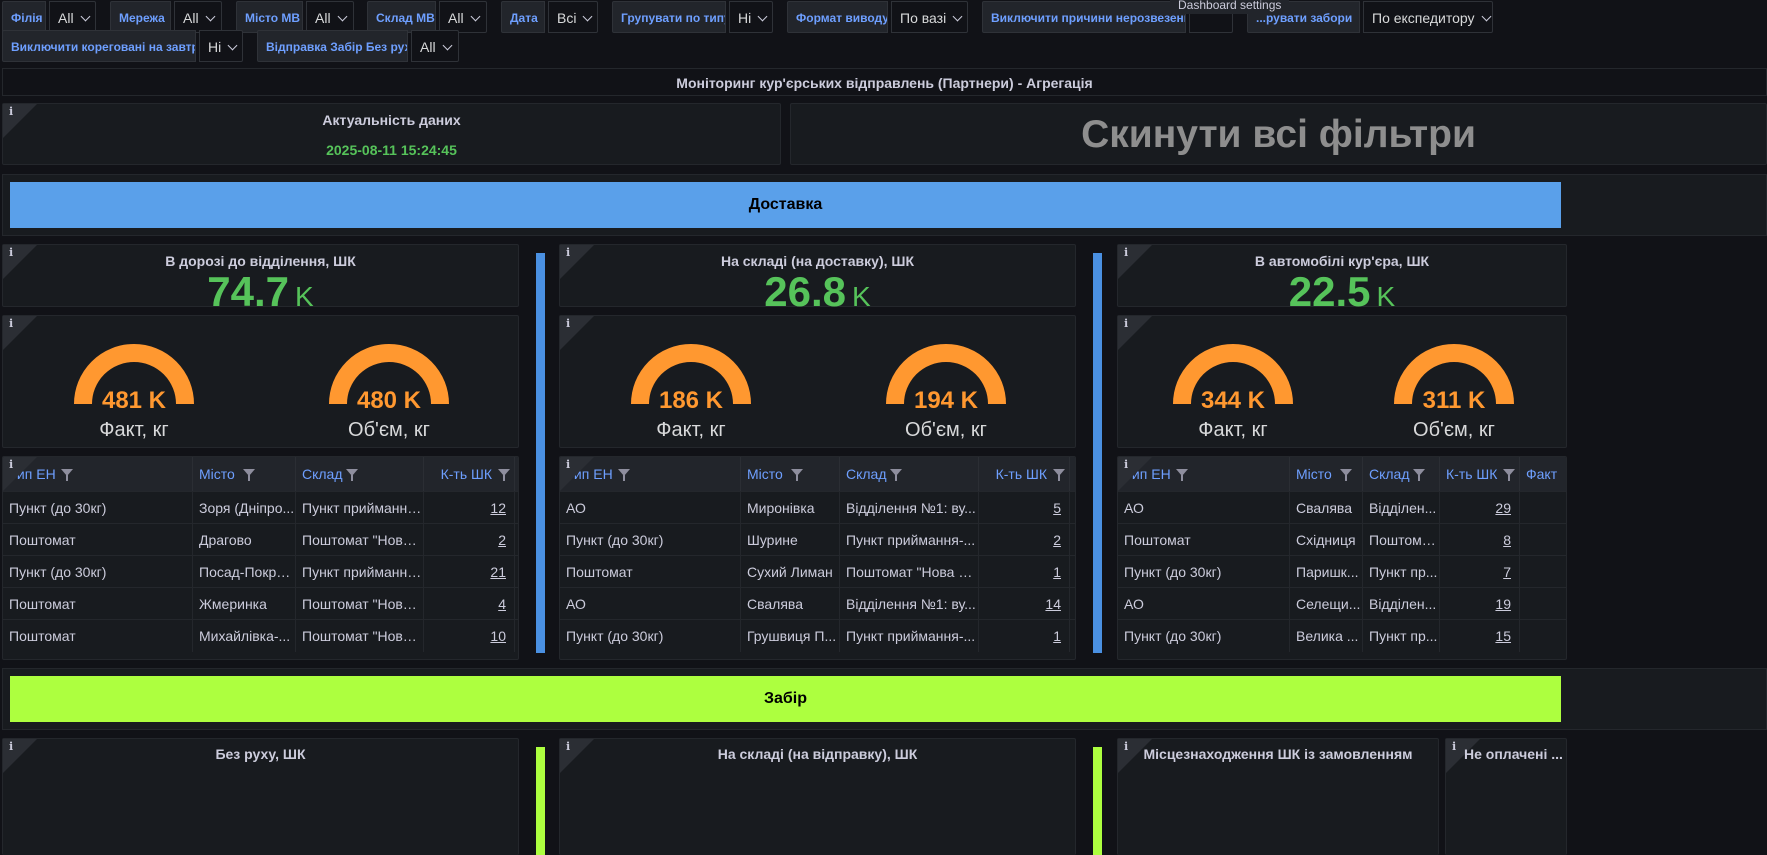  I want to click on stat-title: В автомобілі кур'єра, ШК, so click(1342, 261).